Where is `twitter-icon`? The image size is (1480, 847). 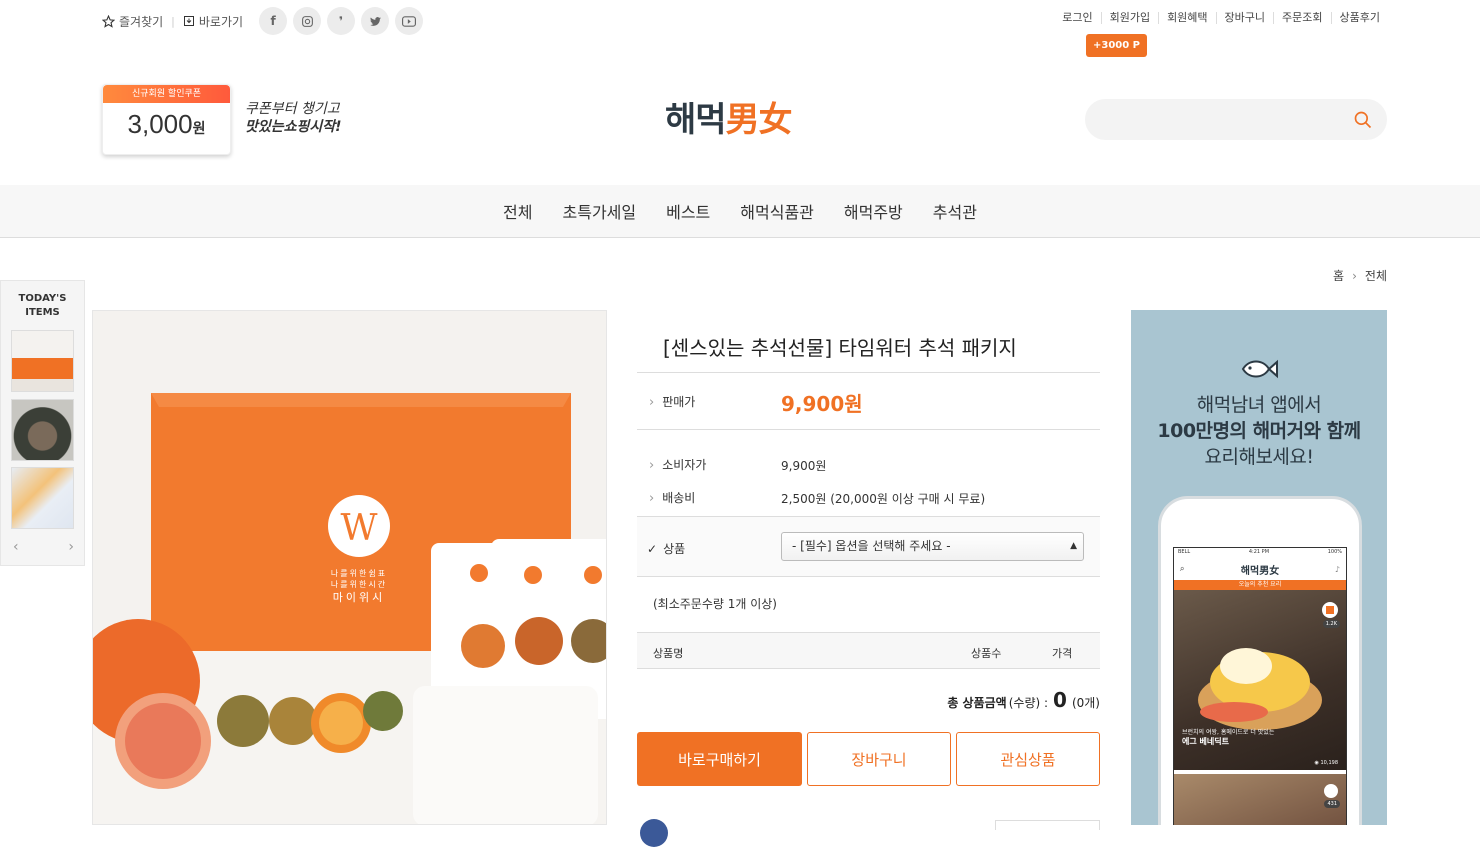
twitter-icon is located at coordinates (375, 21).